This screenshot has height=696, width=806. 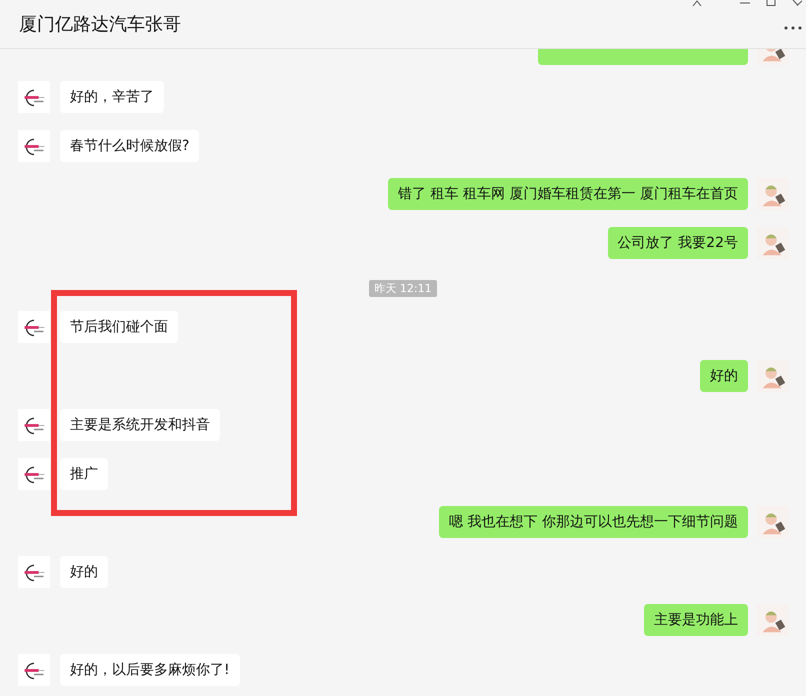 I want to click on minimize-icon, so click(x=745, y=3).